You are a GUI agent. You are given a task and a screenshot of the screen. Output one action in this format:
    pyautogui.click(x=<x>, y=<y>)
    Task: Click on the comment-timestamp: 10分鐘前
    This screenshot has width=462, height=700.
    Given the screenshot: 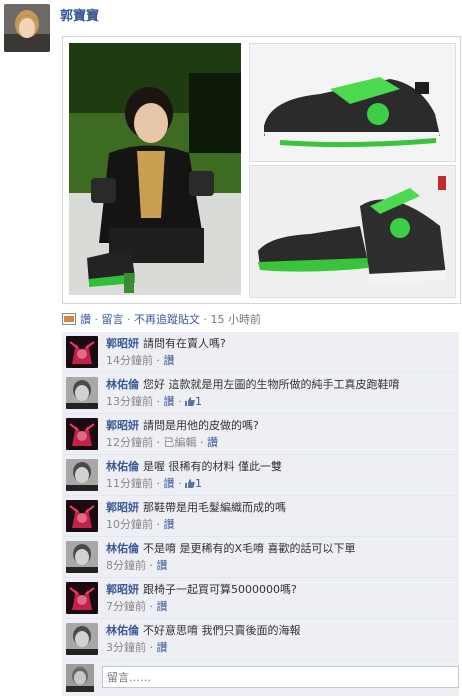 What is the action you would take?
    pyautogui.click(x=129, y=524)
    